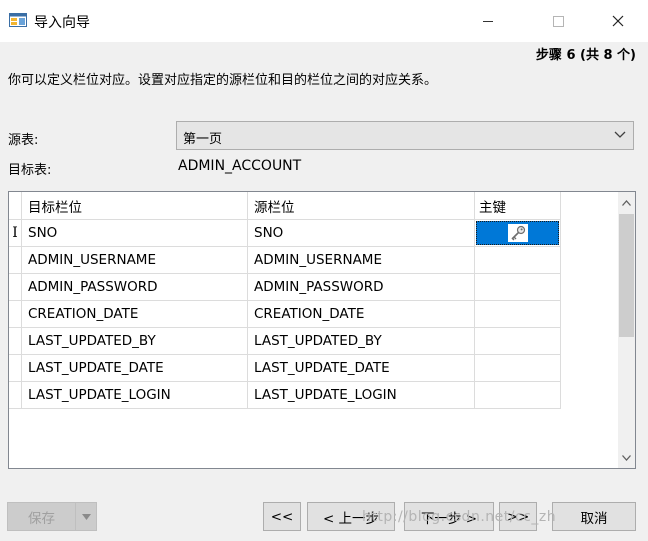 The image size is (648, 541). Describe the element at coordinates (594, 516) in the screenshot. I see `cancel-button: 取消` at that location.